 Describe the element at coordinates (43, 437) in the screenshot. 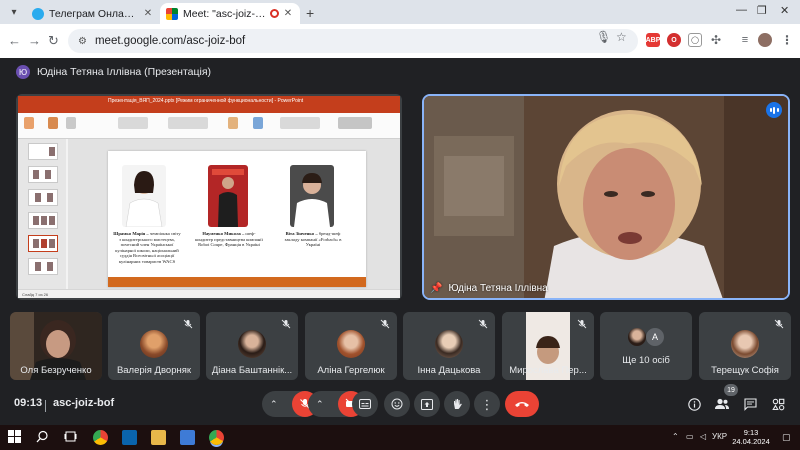

I see `search-icon` at that location.